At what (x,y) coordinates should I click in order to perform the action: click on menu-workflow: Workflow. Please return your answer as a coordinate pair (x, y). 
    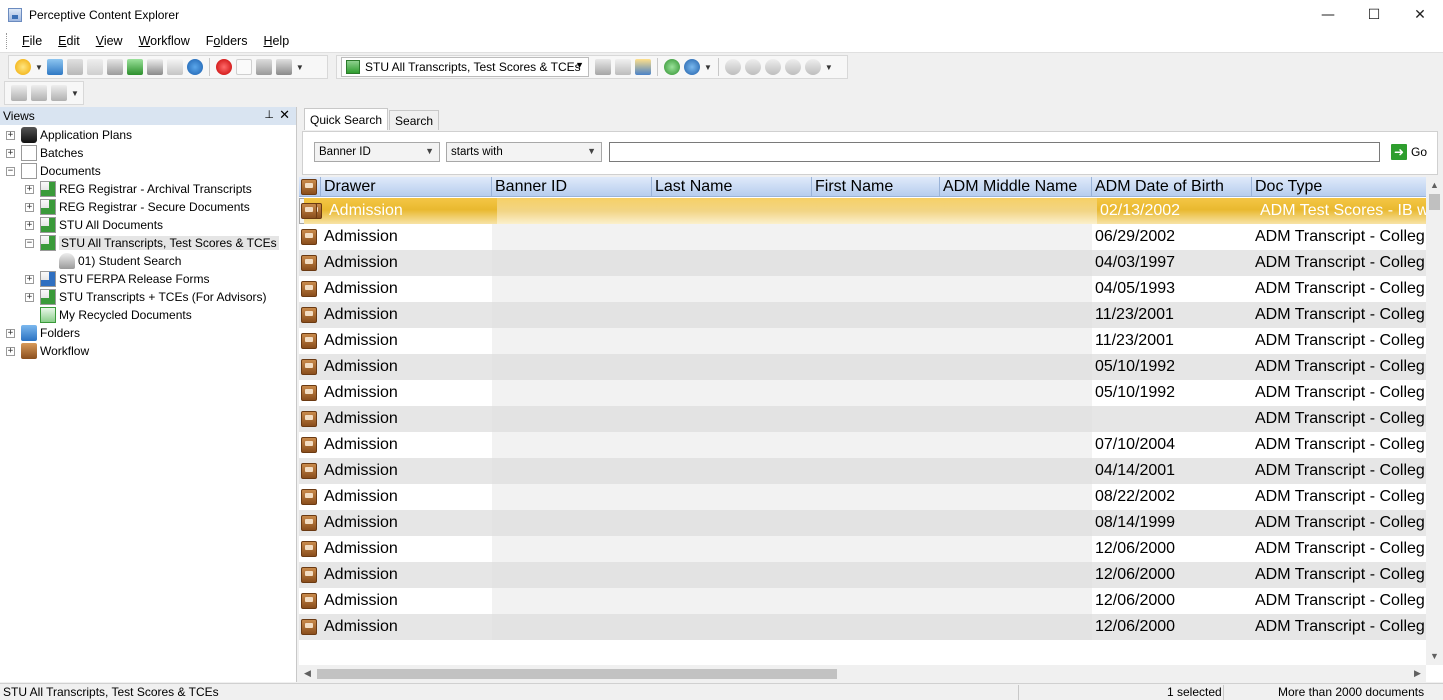
    Looking at the image, I should click on (164, 41).